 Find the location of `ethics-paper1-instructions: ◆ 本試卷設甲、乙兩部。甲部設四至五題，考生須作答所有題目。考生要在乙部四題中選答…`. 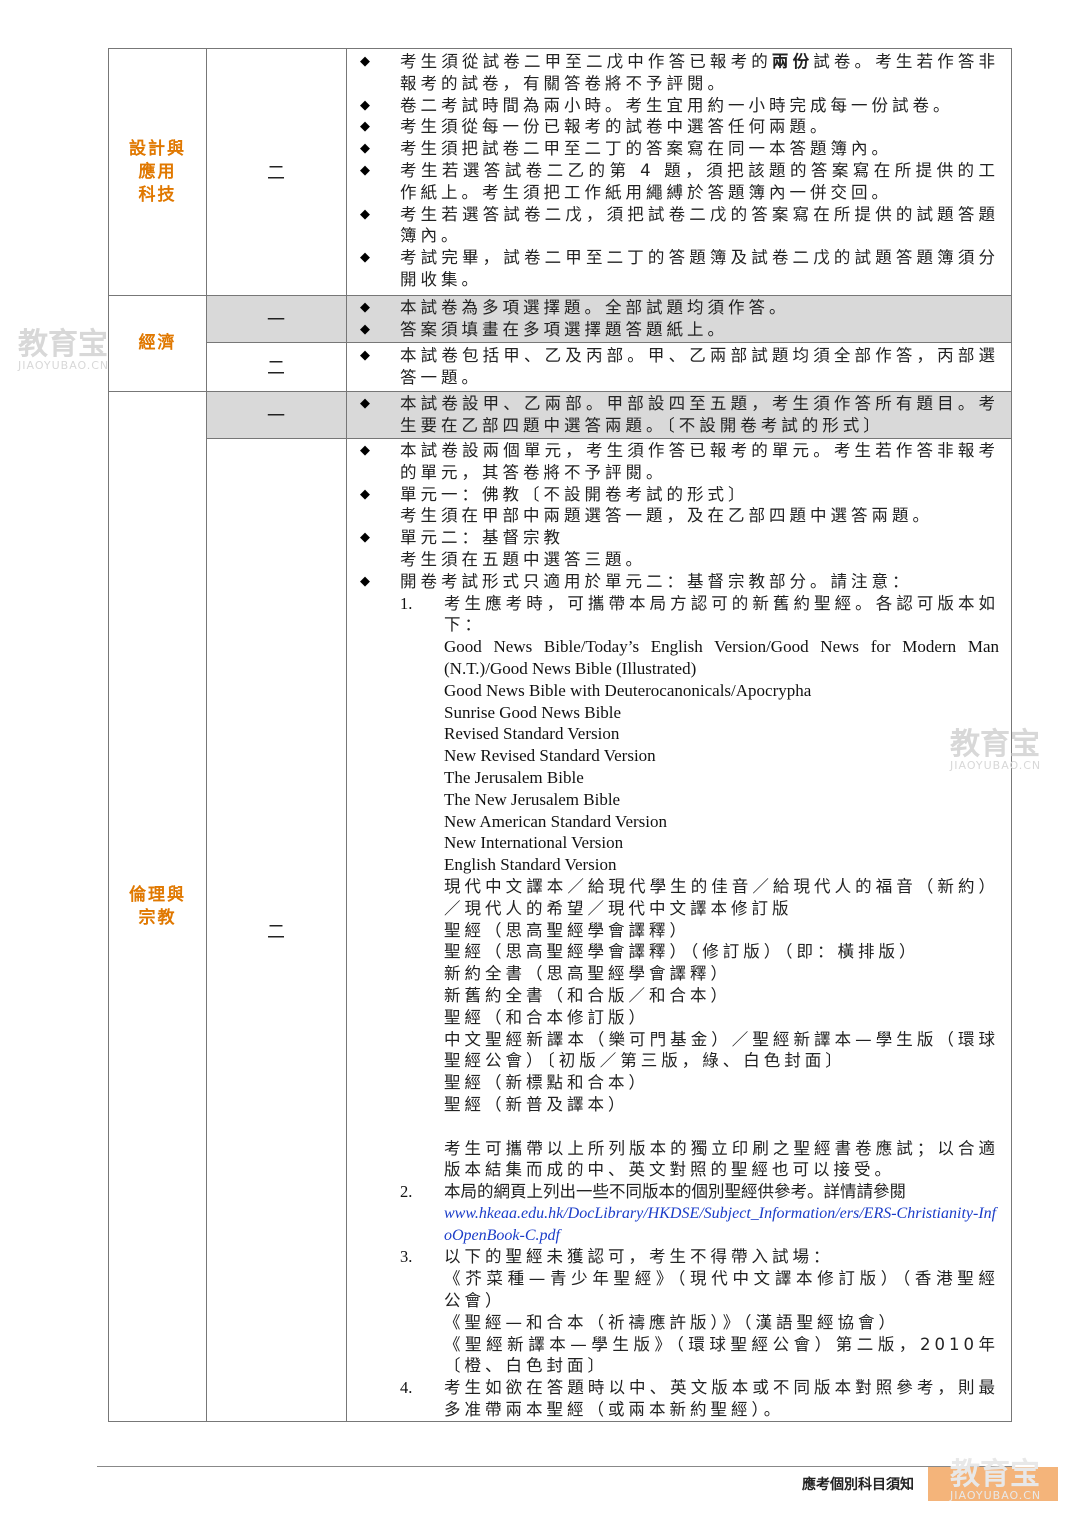

ethics-paper1-instructions: ◆ 本試卷設甲、乙兩部。甲部設四至五題，考生須作答所有題目。考生要在乙部四題中選答… is located at coordinates (678, 415).